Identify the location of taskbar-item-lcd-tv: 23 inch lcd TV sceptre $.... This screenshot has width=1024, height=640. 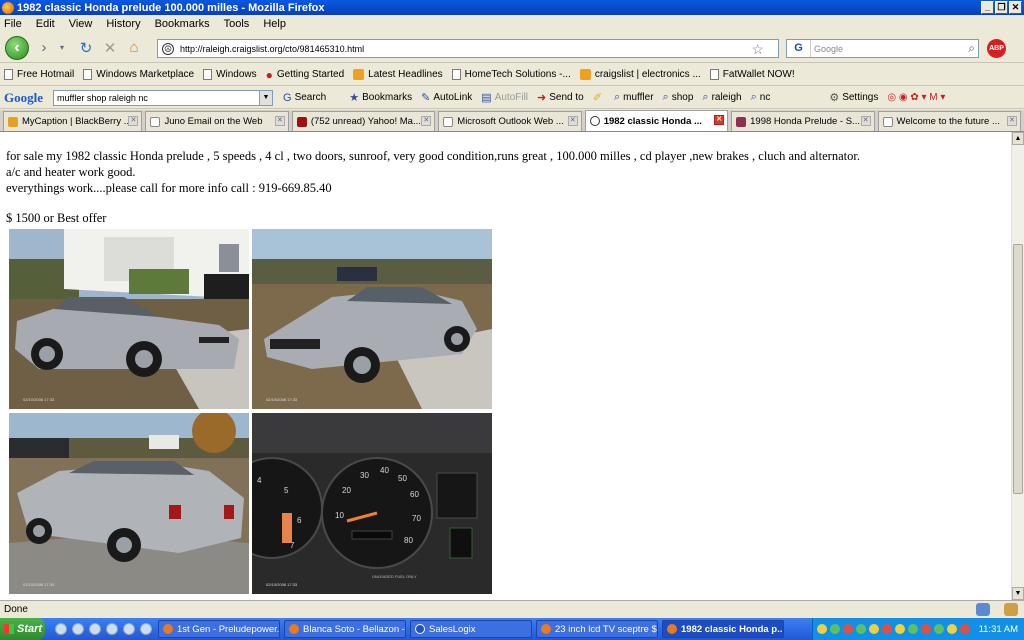
(597, 629).